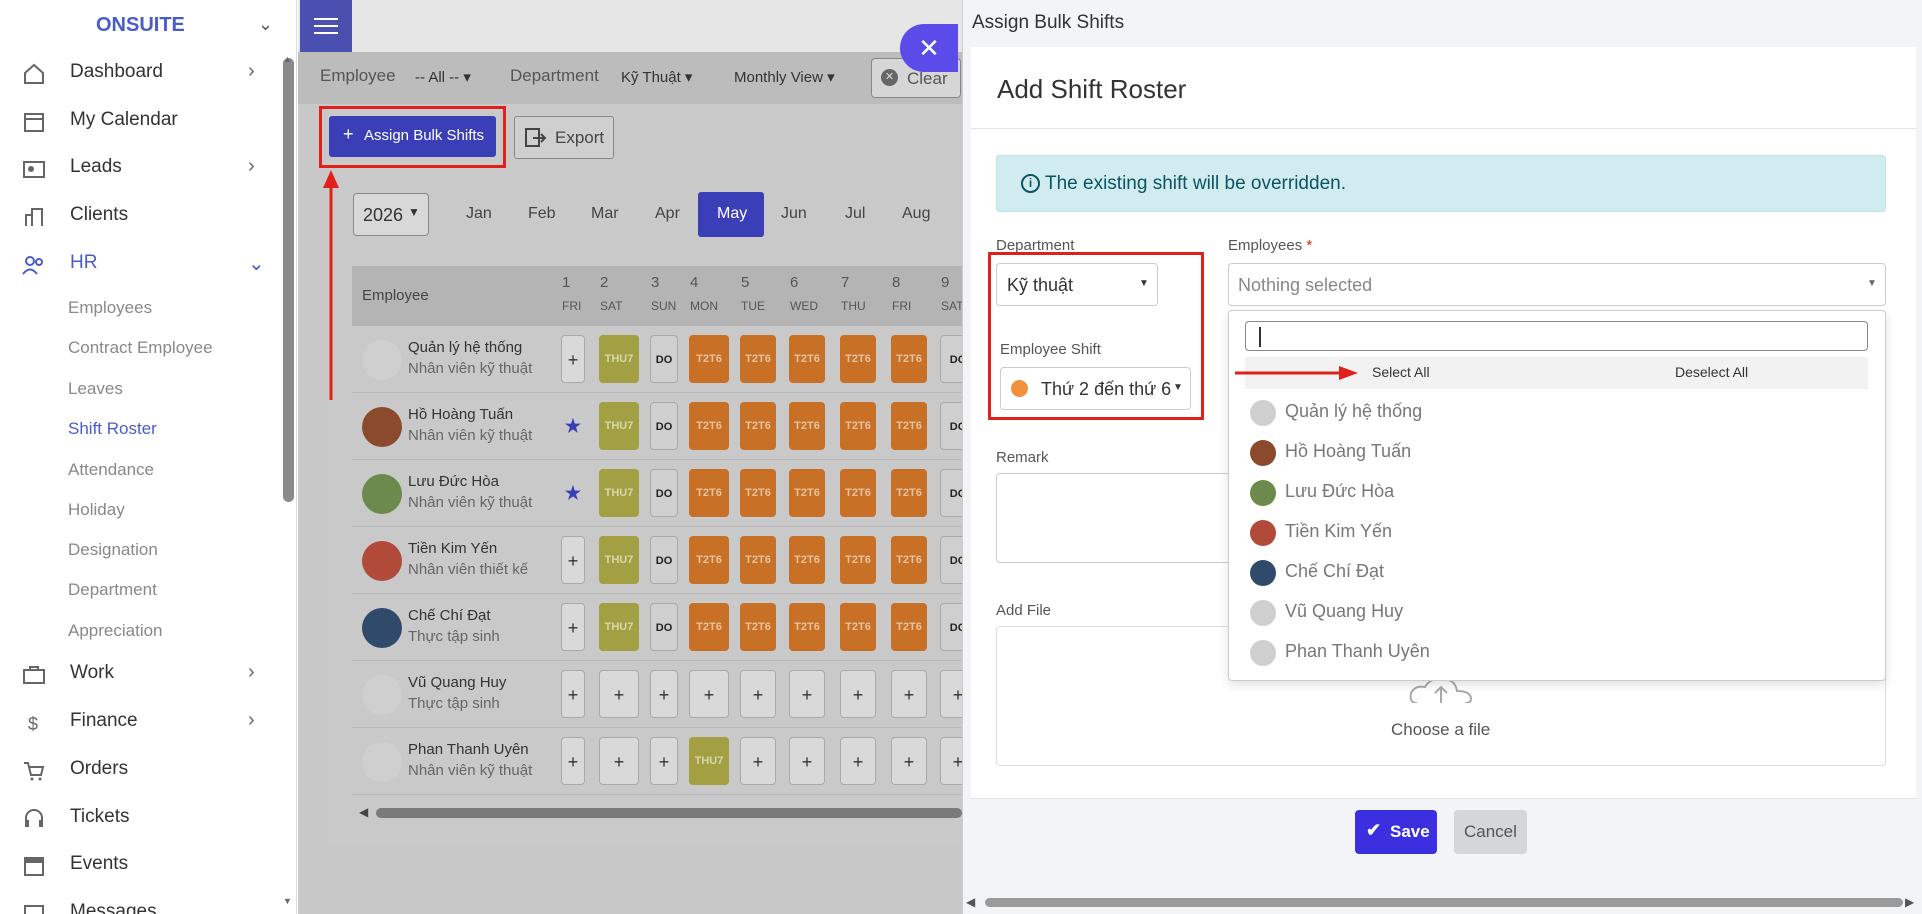  I want to click on employee-filter-select: -- All -- ▾, so click(443, 77).